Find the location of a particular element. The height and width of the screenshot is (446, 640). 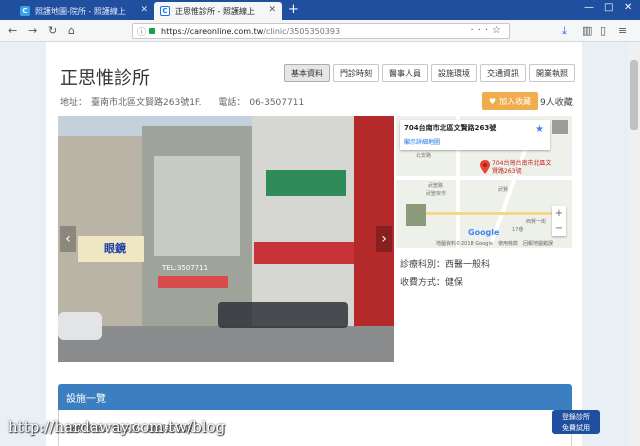

close-window-button: ✕ is located at coordinates (628, 7).